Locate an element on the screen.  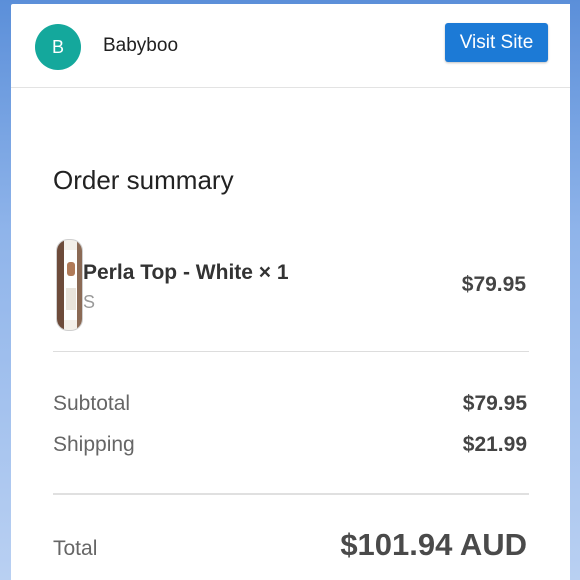
store-avatar: B is located at coordinates (58, 47).